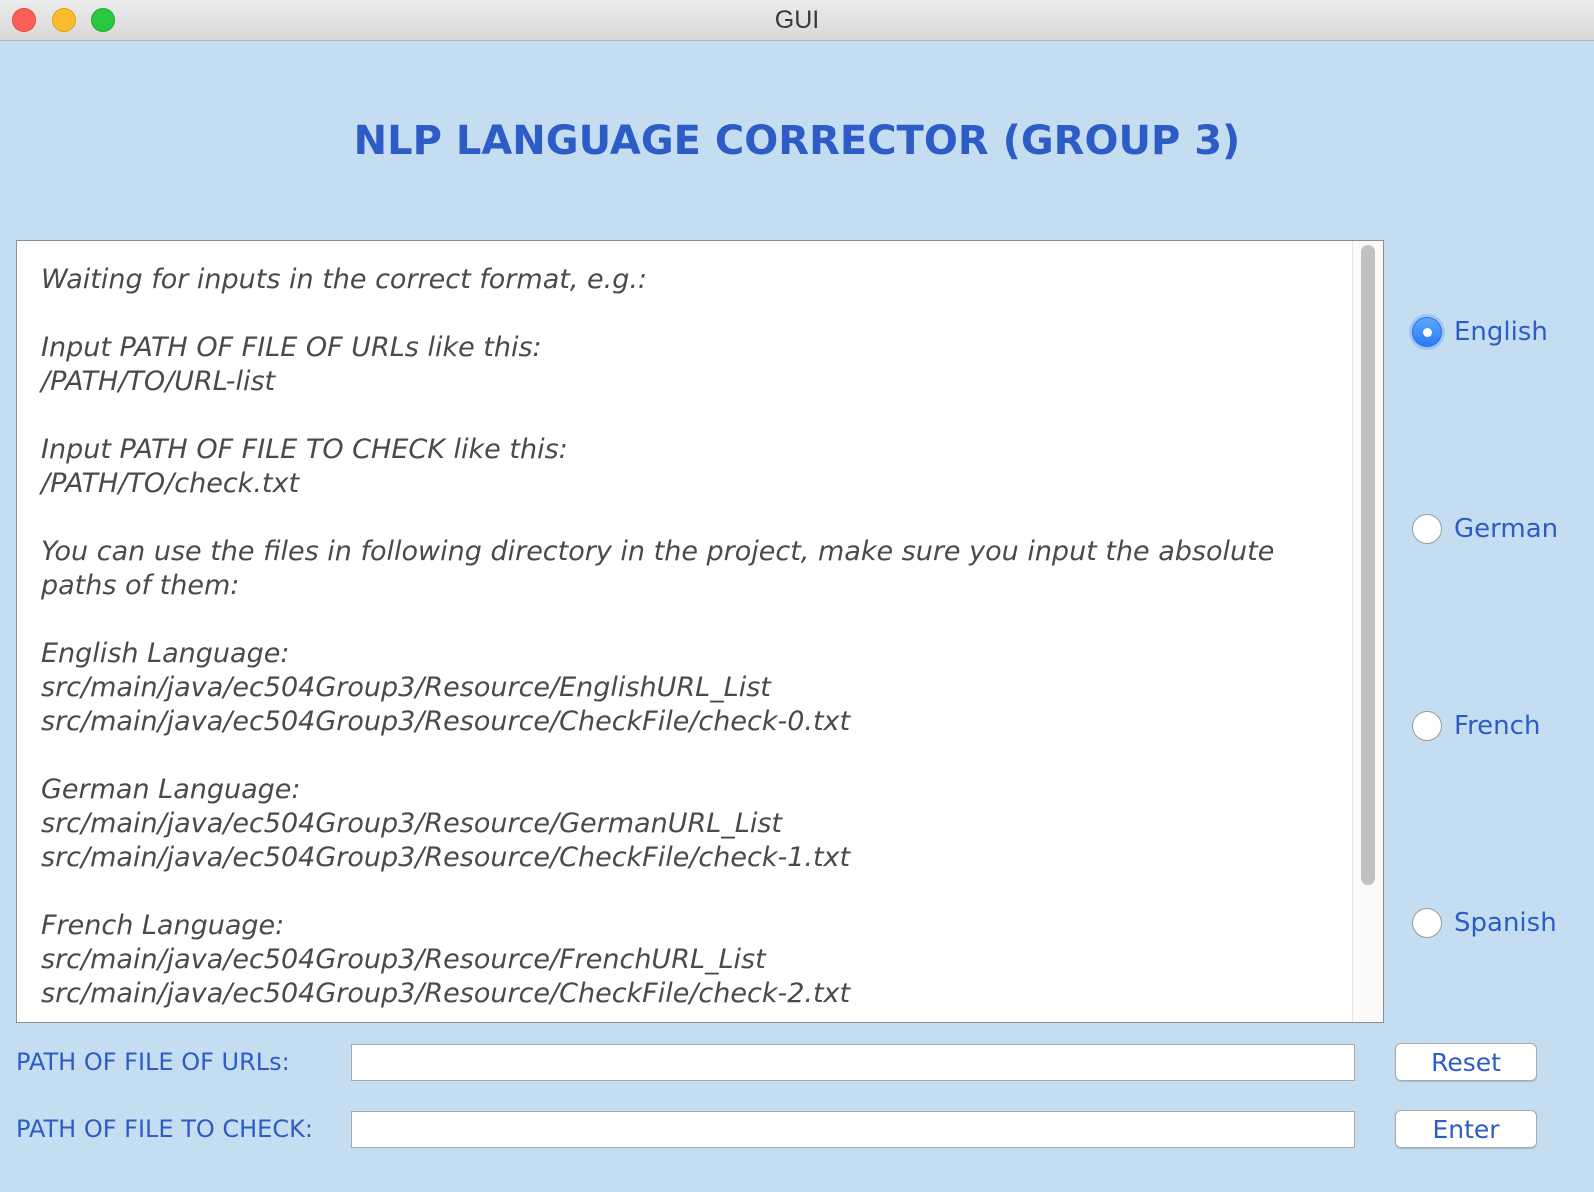  I want to click on radio-label-spanish: Spanish, so click(1505, 923).